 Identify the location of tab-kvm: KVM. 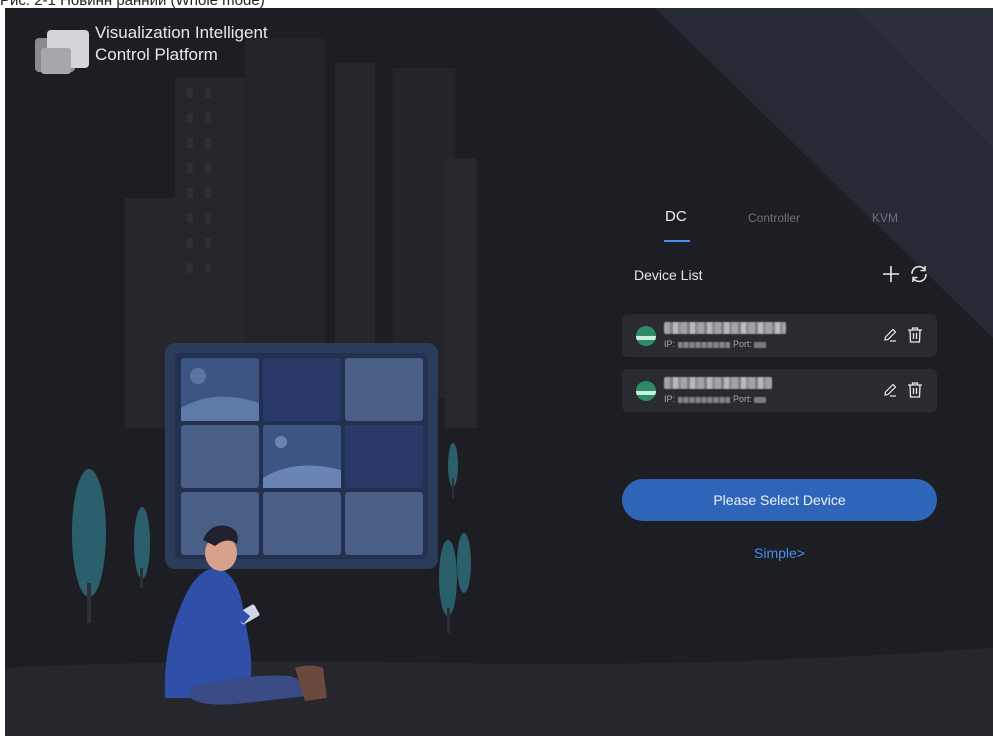
(885, 218).